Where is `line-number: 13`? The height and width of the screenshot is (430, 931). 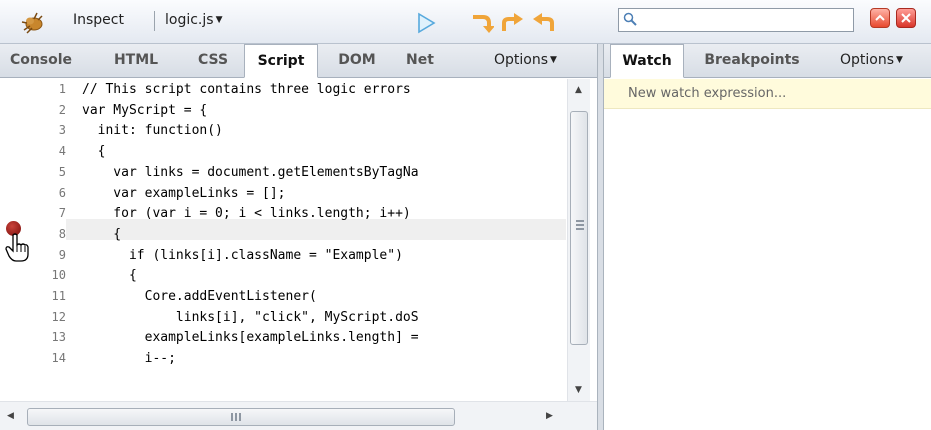
line-number: 13 is located at coordinates (38, 337).